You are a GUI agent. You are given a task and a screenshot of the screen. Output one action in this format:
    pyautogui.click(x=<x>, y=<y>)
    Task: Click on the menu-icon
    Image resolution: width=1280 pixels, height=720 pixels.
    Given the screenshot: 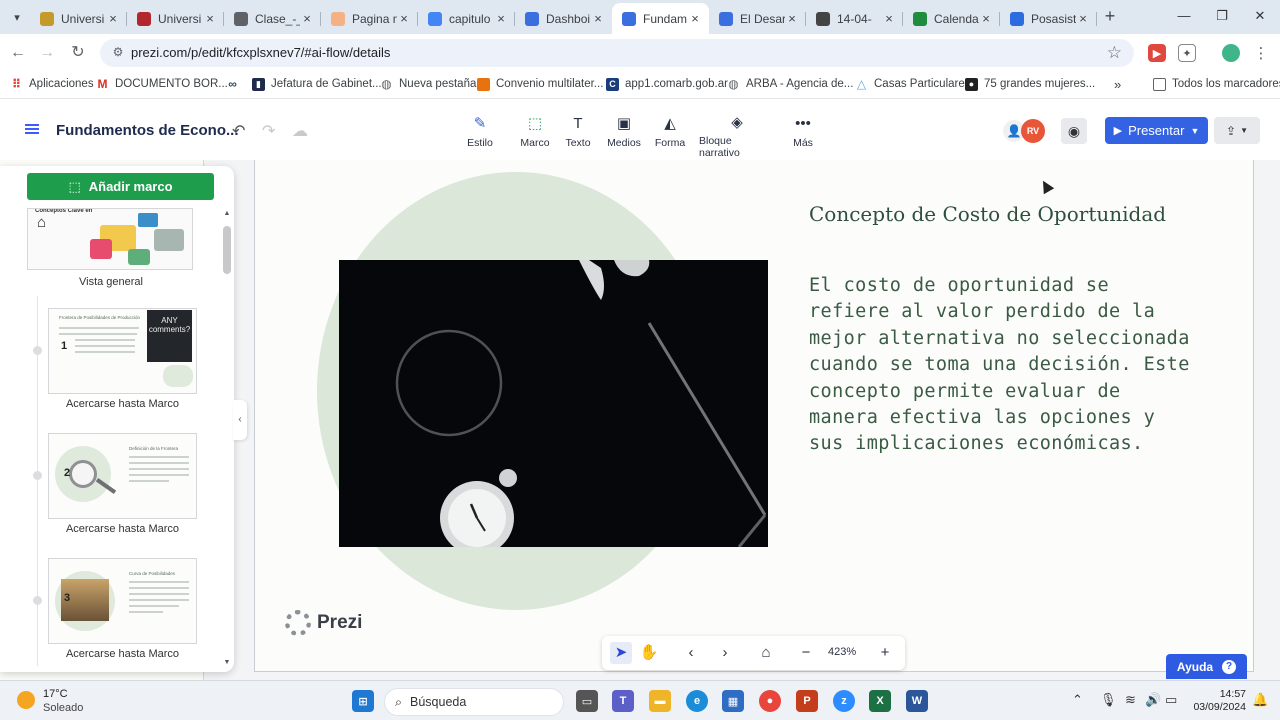 What is the action you would take?
    pyautogui.click(x=32, y=129)
    